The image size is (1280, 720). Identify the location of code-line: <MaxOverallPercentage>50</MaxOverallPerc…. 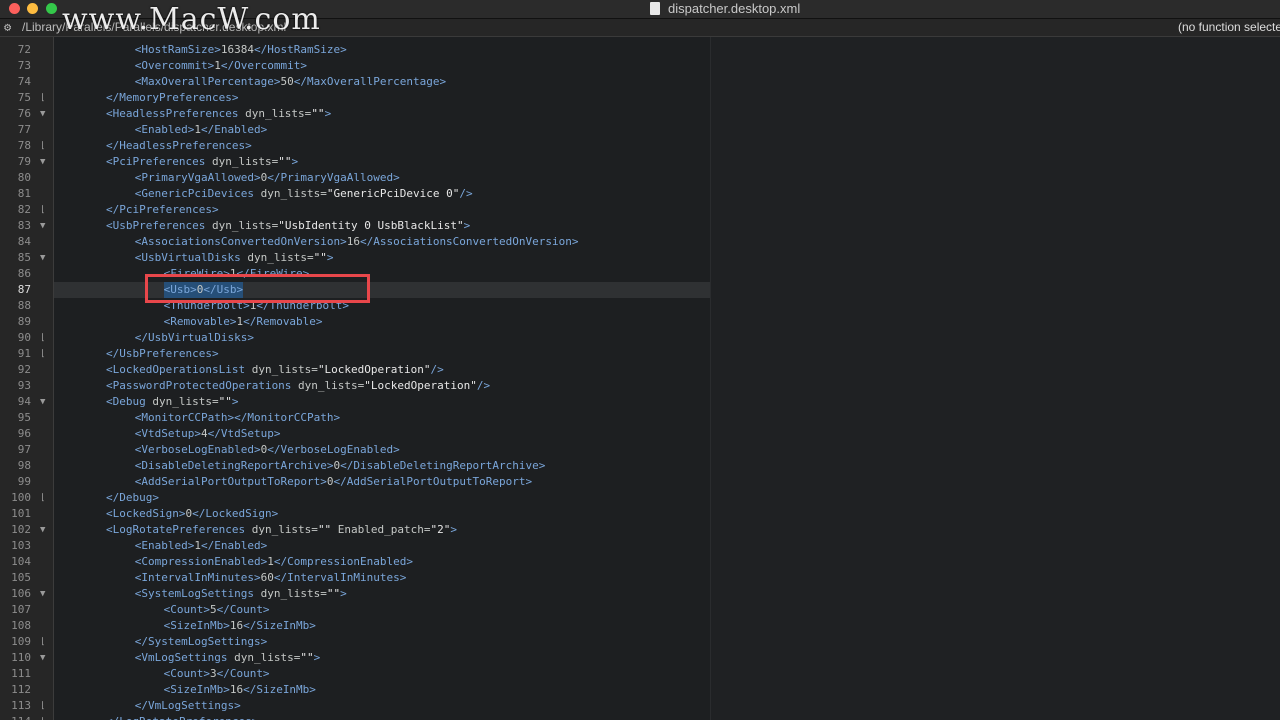
(382, 82).